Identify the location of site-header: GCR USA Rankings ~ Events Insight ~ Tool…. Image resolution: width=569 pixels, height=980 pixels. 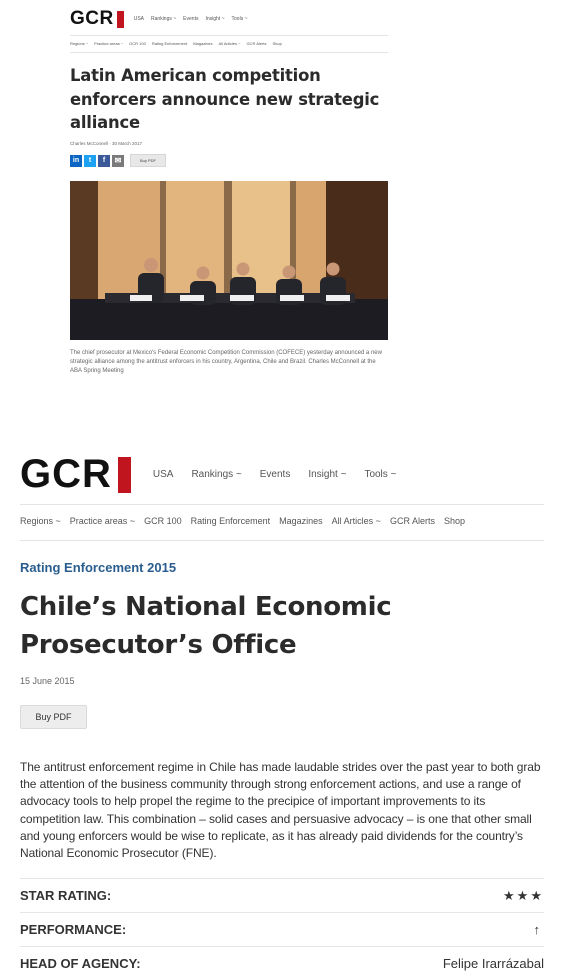
(159, 19).